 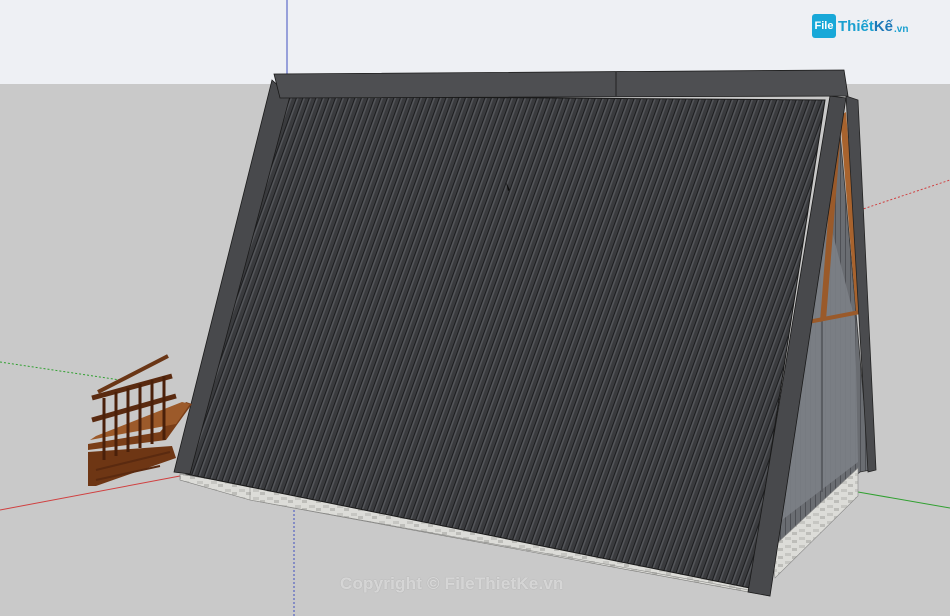 What do you see at coordinates (824, 26) in the screenshot?
I see `logo-mark-icon: File` at bounding box center [824, 26].